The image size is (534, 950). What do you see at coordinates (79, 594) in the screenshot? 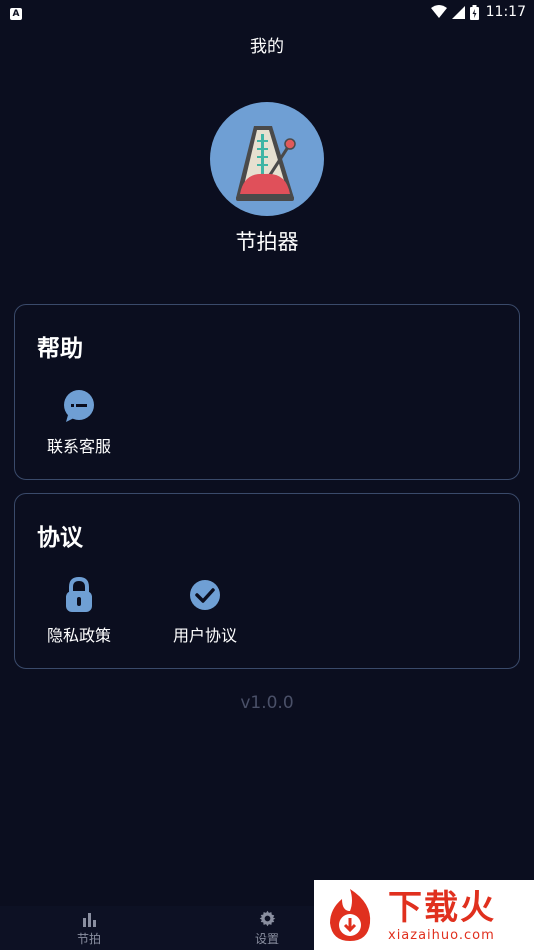
I see `lock-icon` at bounding box center [79, 594].